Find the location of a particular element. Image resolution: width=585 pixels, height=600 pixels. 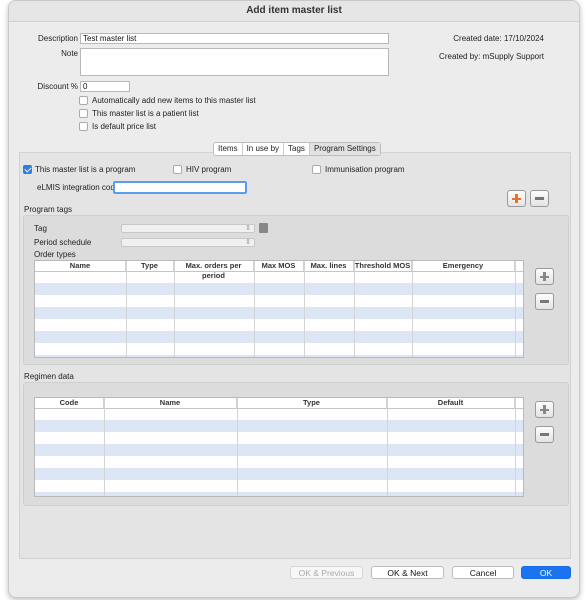

period-schedule-select: ⇕ is located at coordinates (188, 242).